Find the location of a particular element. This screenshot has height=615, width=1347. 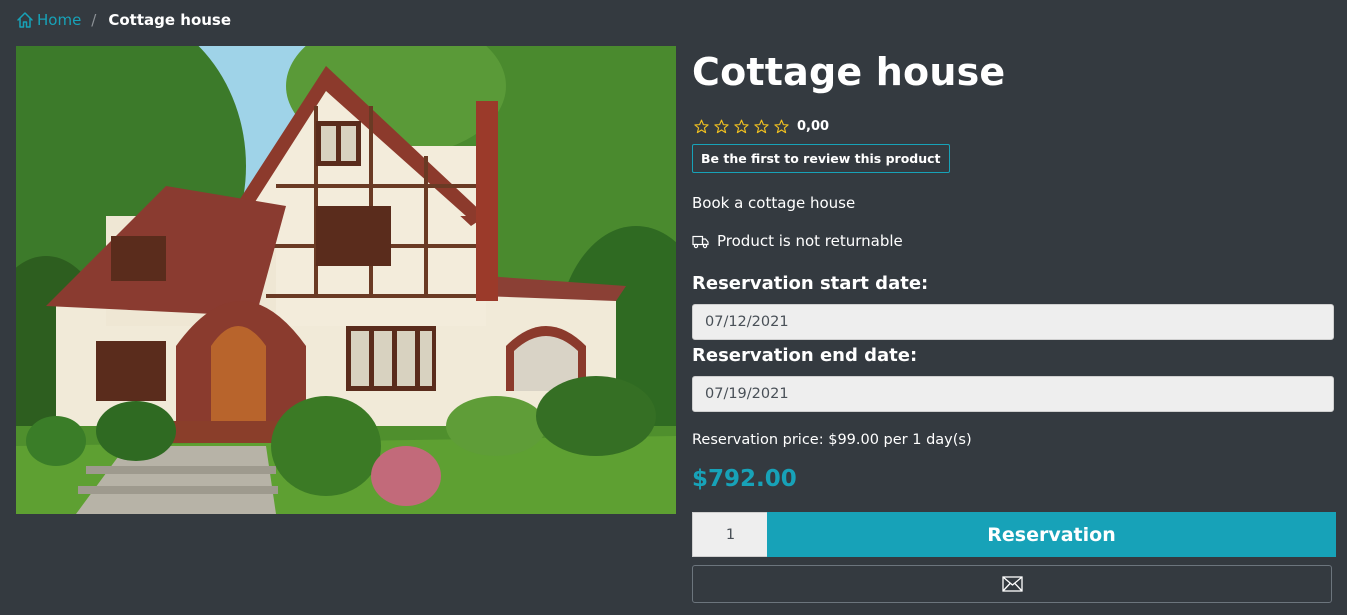

email-friend-button is located at coordinates (1012, 584).